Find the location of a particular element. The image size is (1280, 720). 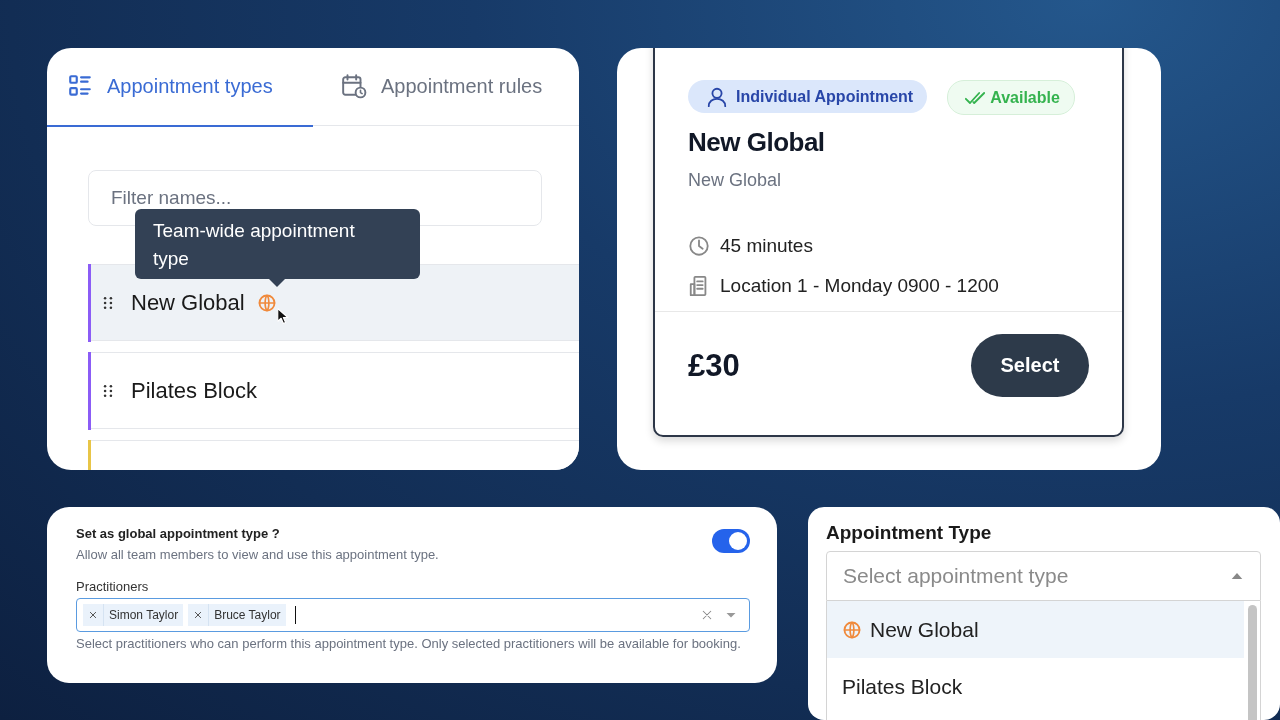

status-badge: Available is located at coordinates (1011, 97).